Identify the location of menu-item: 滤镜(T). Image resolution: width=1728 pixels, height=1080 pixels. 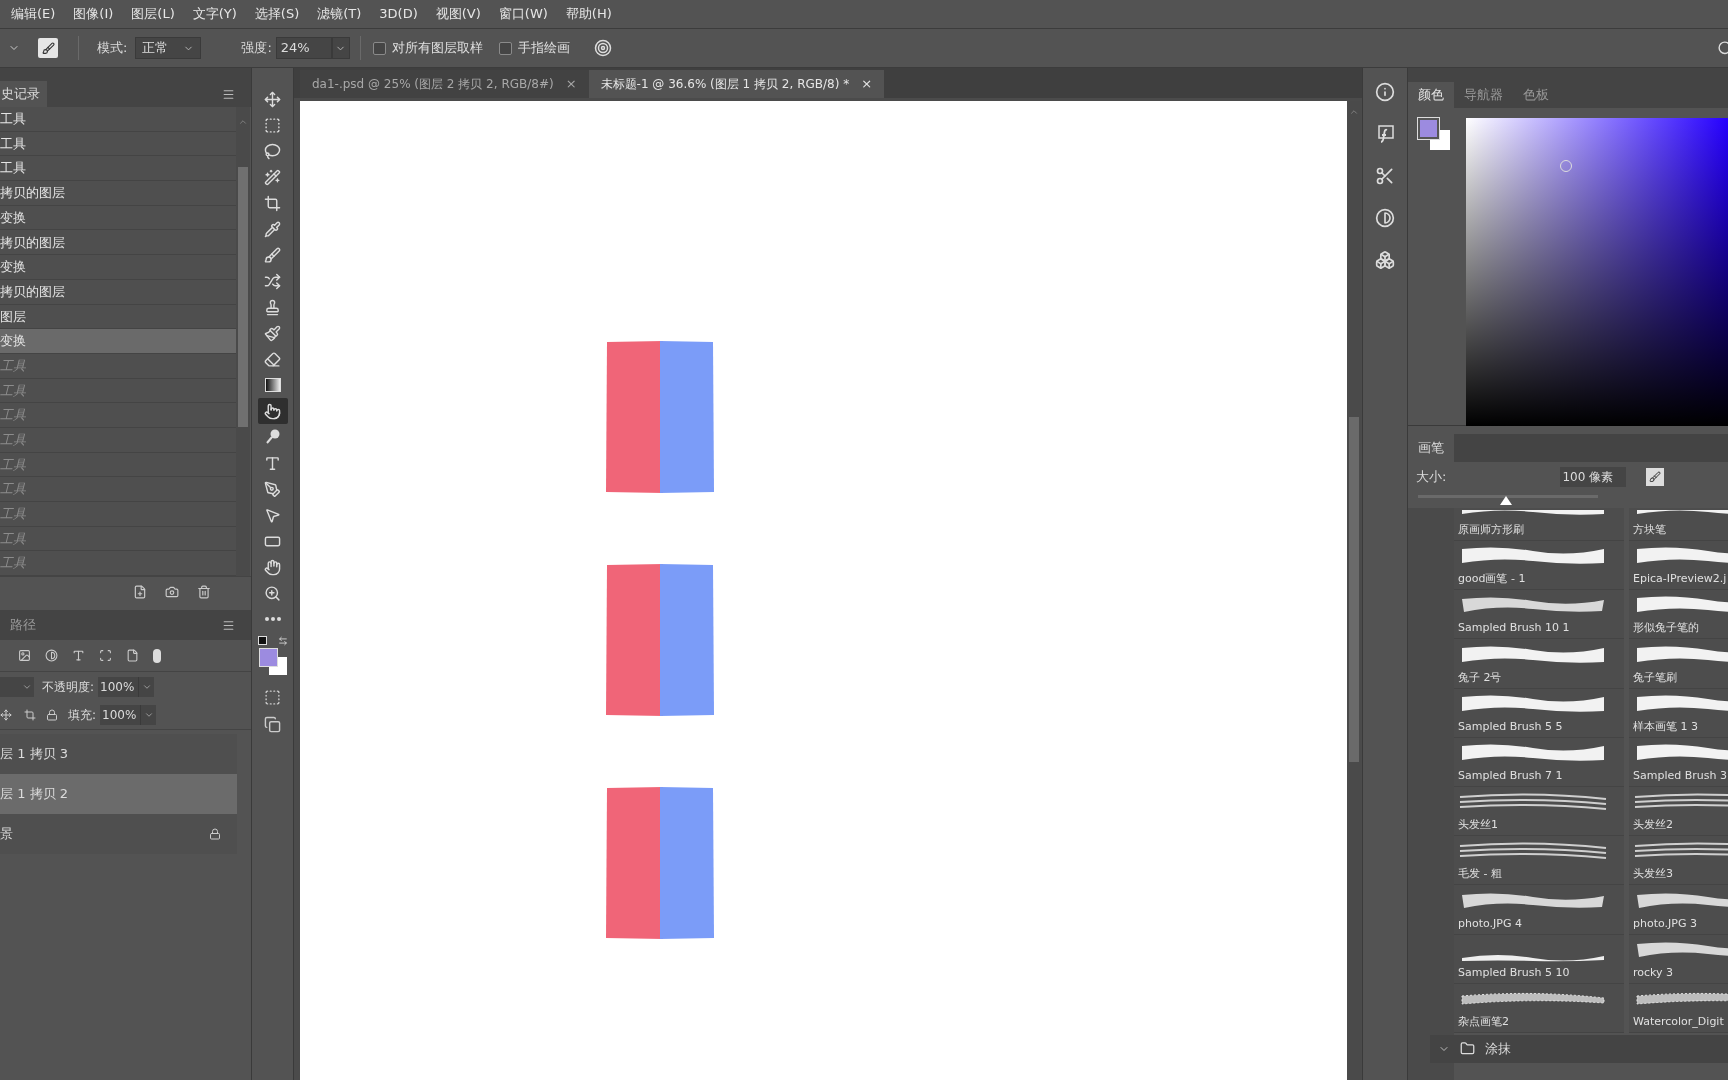
(339, 14).